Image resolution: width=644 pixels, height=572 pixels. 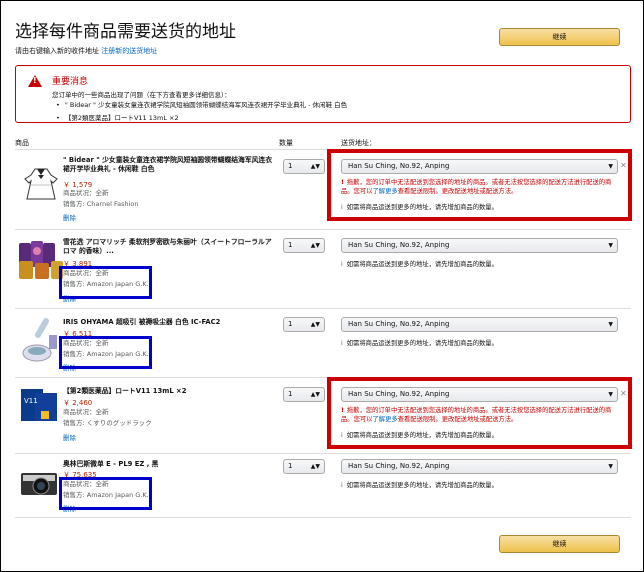 I want to click on page-subtitle: 请由右键输入新的收件地址 注册新的送货地址, so click(x=86, y=51).